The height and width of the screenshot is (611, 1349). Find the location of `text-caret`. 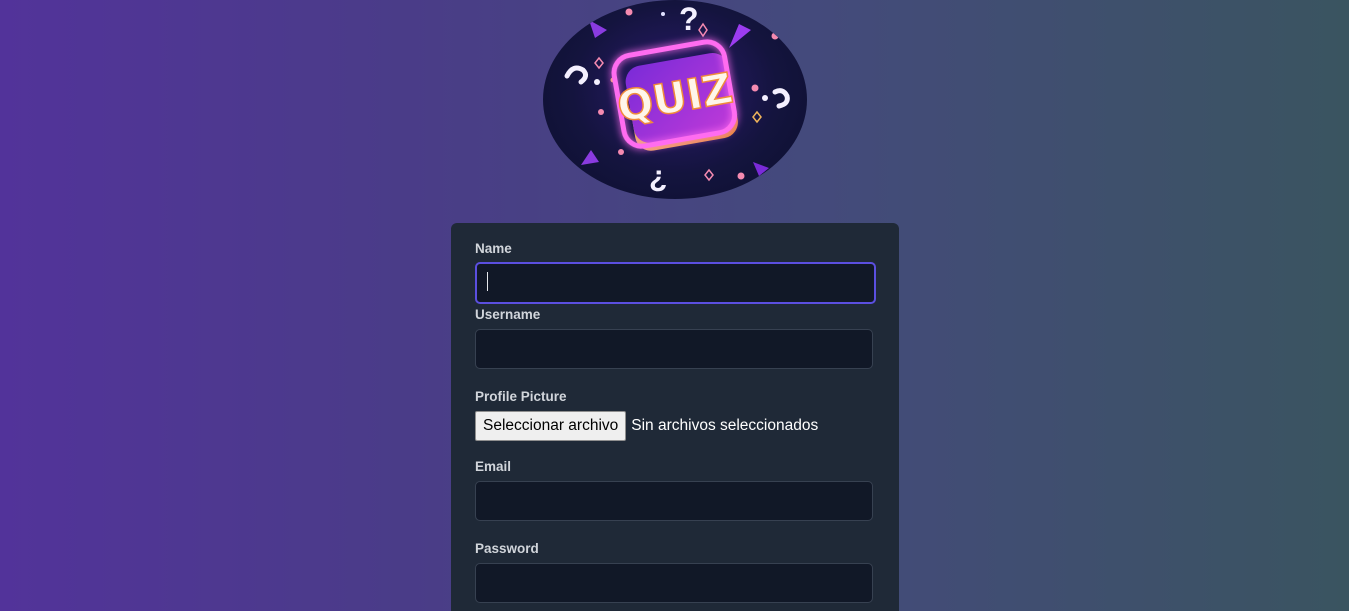

text-caret is located at coordinates (487, 281).